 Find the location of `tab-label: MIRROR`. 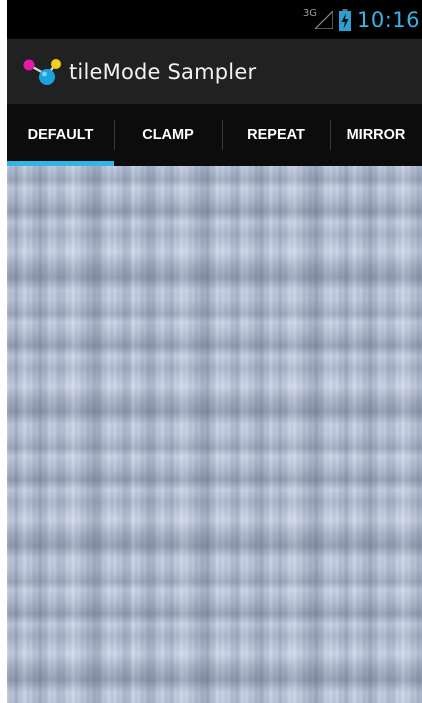

tab-label: MIRROR is located at coordinates (376, 135).